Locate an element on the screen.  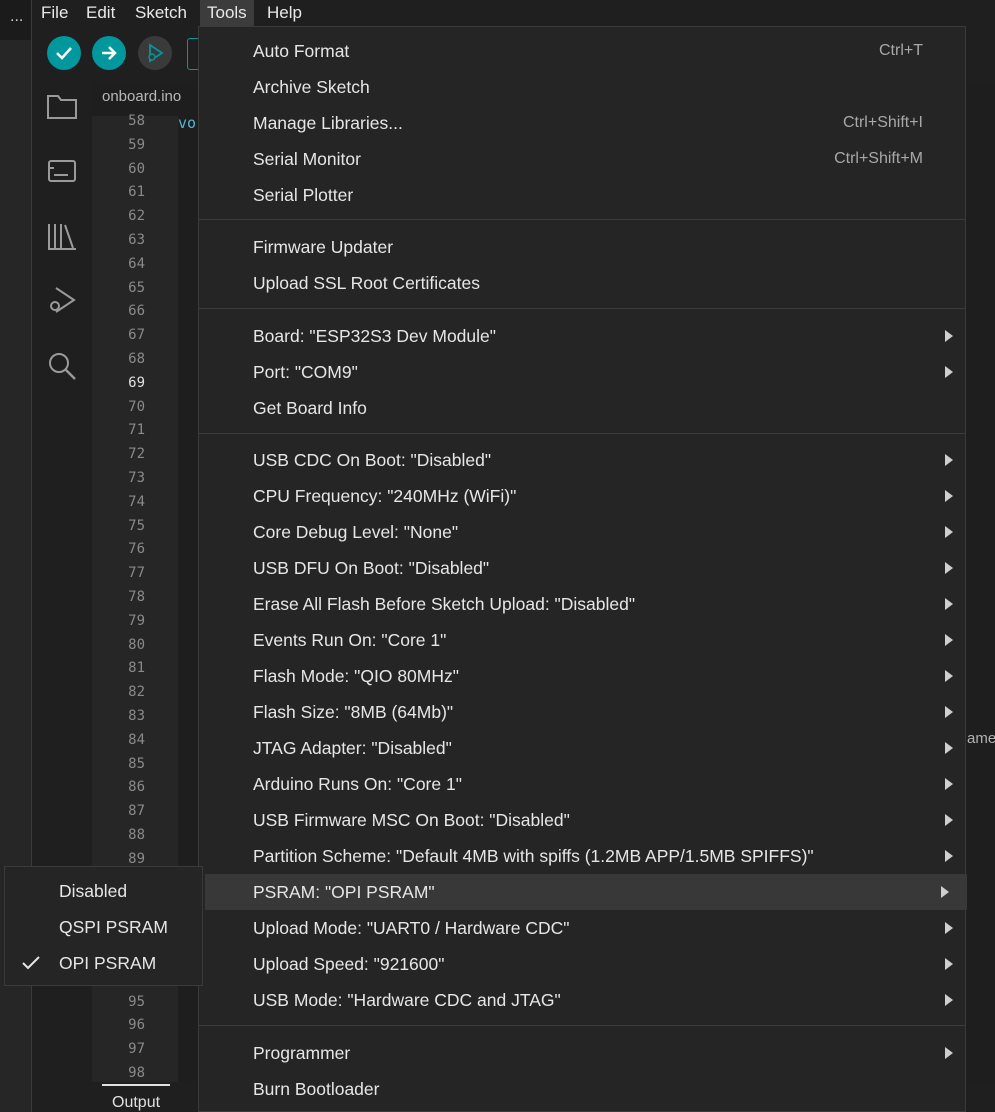
menu-item: JTAG Adapter: "Disabled" is located at coordinates (582, 748).